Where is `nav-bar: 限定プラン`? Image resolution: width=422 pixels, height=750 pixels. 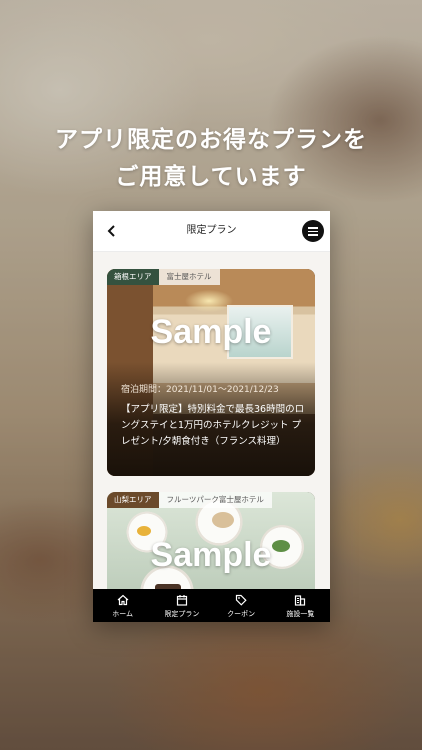 nav-bar: 限定プラン is located at coordinates (211, 231).